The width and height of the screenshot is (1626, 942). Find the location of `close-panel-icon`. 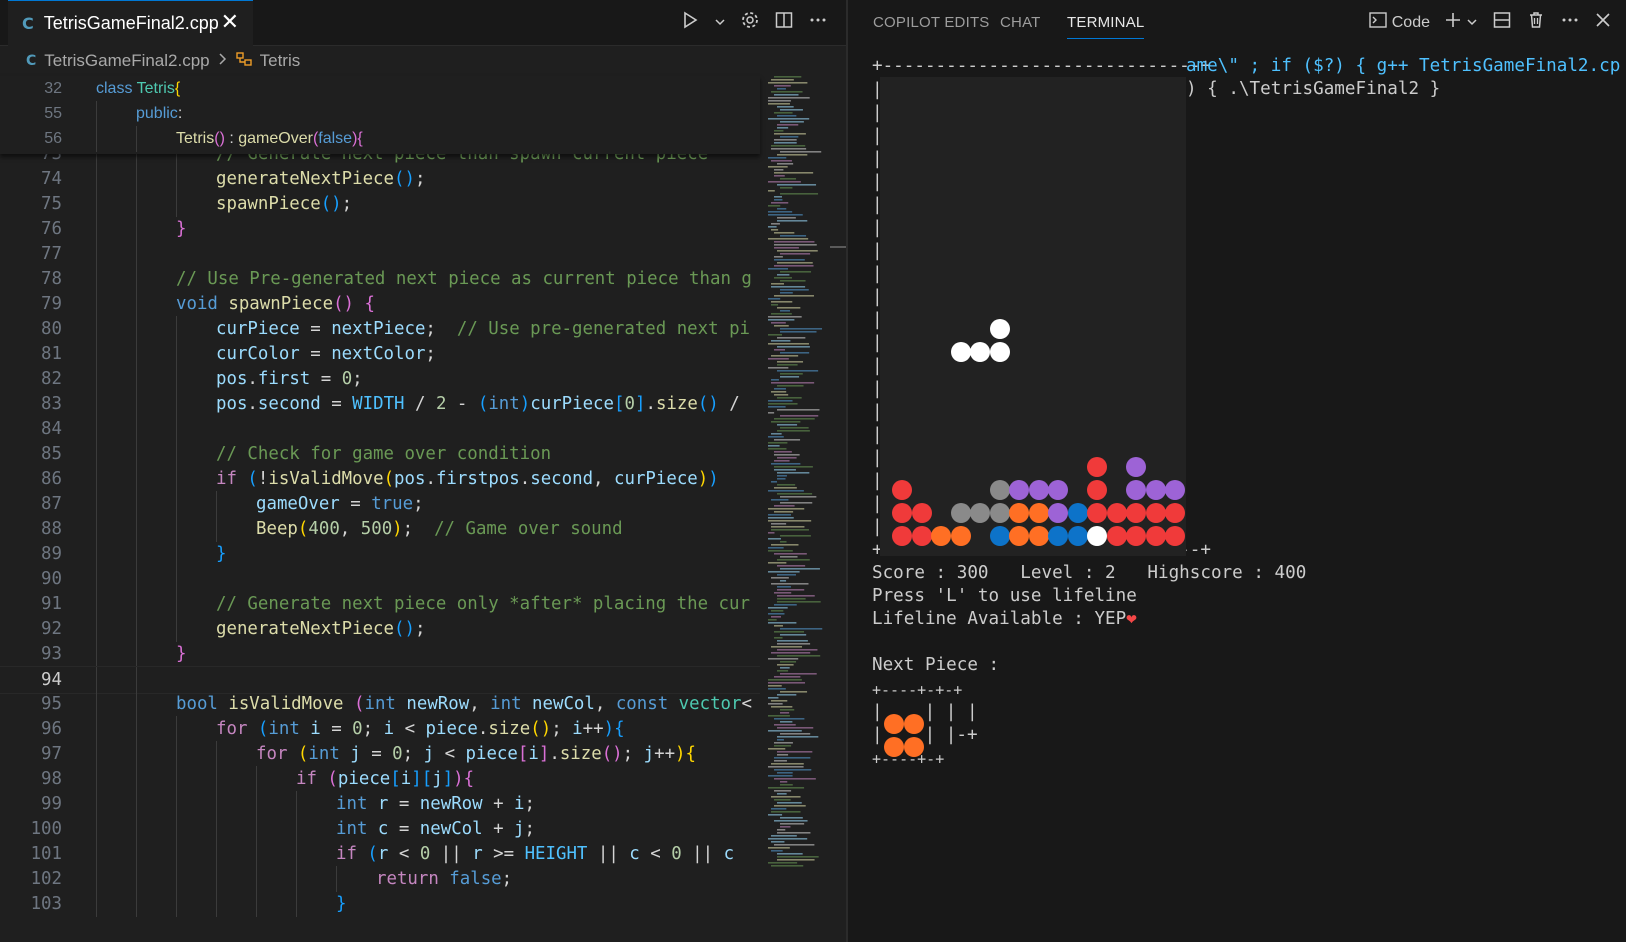

close-panel-icon is located at coordinates (1603, 22).